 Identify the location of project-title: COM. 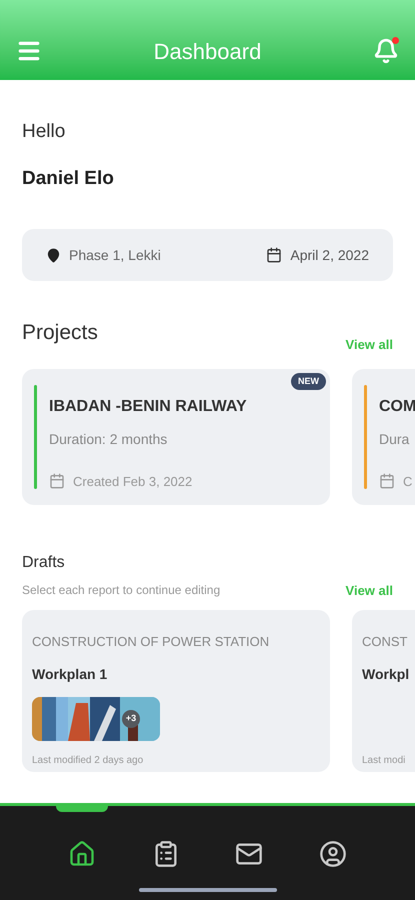
(397, 406).